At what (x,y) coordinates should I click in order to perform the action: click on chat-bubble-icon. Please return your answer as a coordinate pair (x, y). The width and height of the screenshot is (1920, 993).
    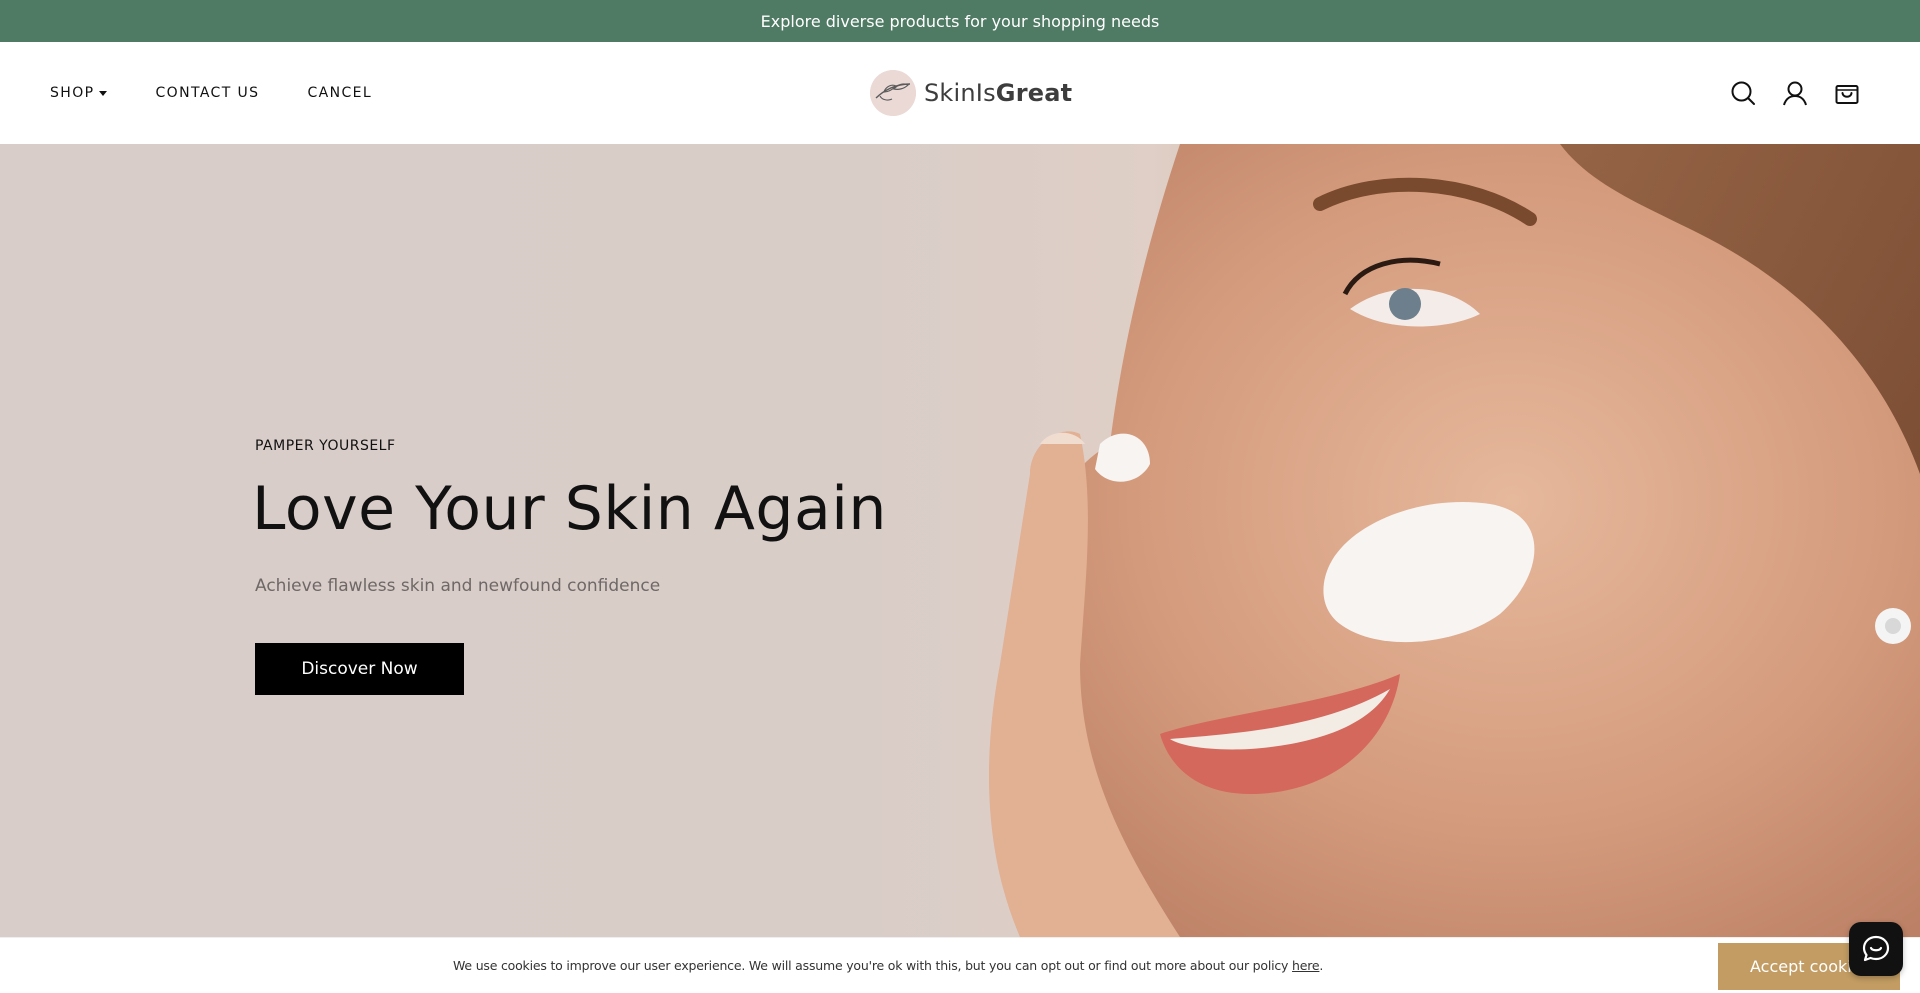
    Looking at the image, I should click on (1876, 948).